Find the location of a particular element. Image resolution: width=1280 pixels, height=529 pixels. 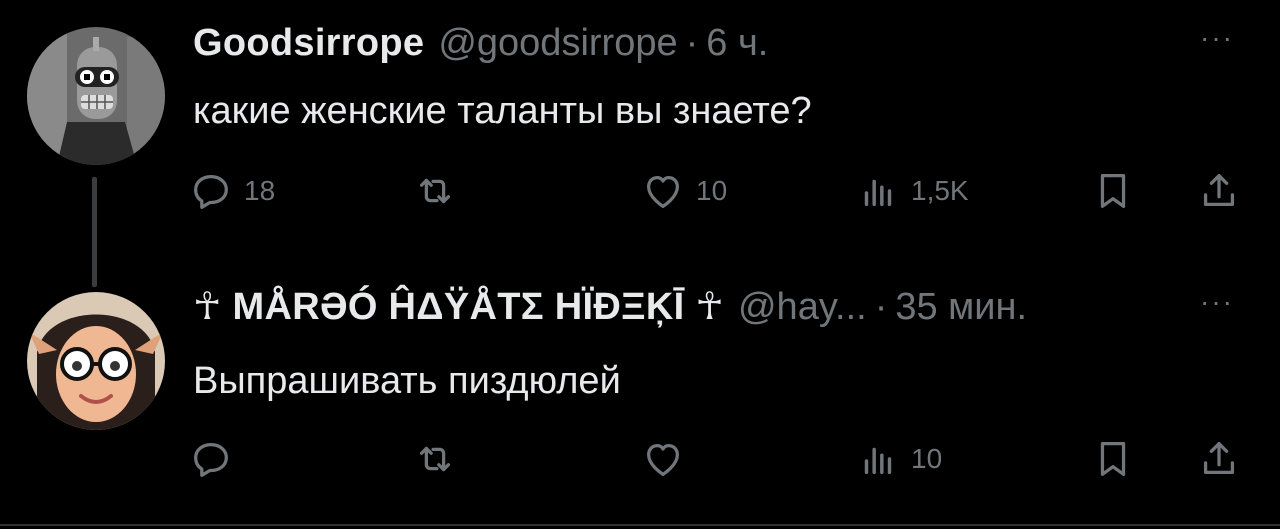

views-button: 10 is located at coordinates (898, 459).